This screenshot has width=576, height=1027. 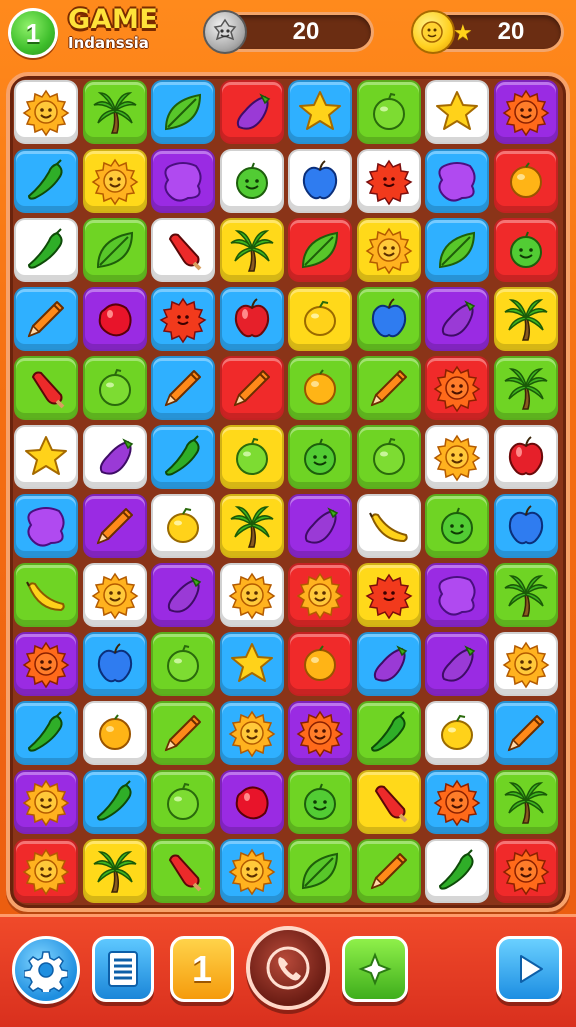 What do you see at coordinates (457, 388) in the screenshot?
I see `tile-r5-c7` at bounding box center [457, 388].